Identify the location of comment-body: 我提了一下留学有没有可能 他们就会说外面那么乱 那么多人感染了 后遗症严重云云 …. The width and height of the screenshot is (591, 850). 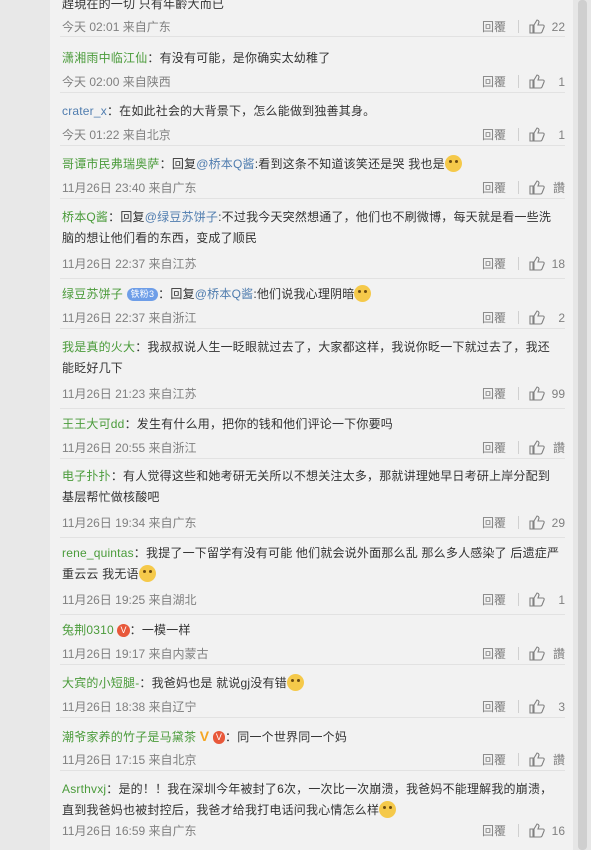
(311, 563).